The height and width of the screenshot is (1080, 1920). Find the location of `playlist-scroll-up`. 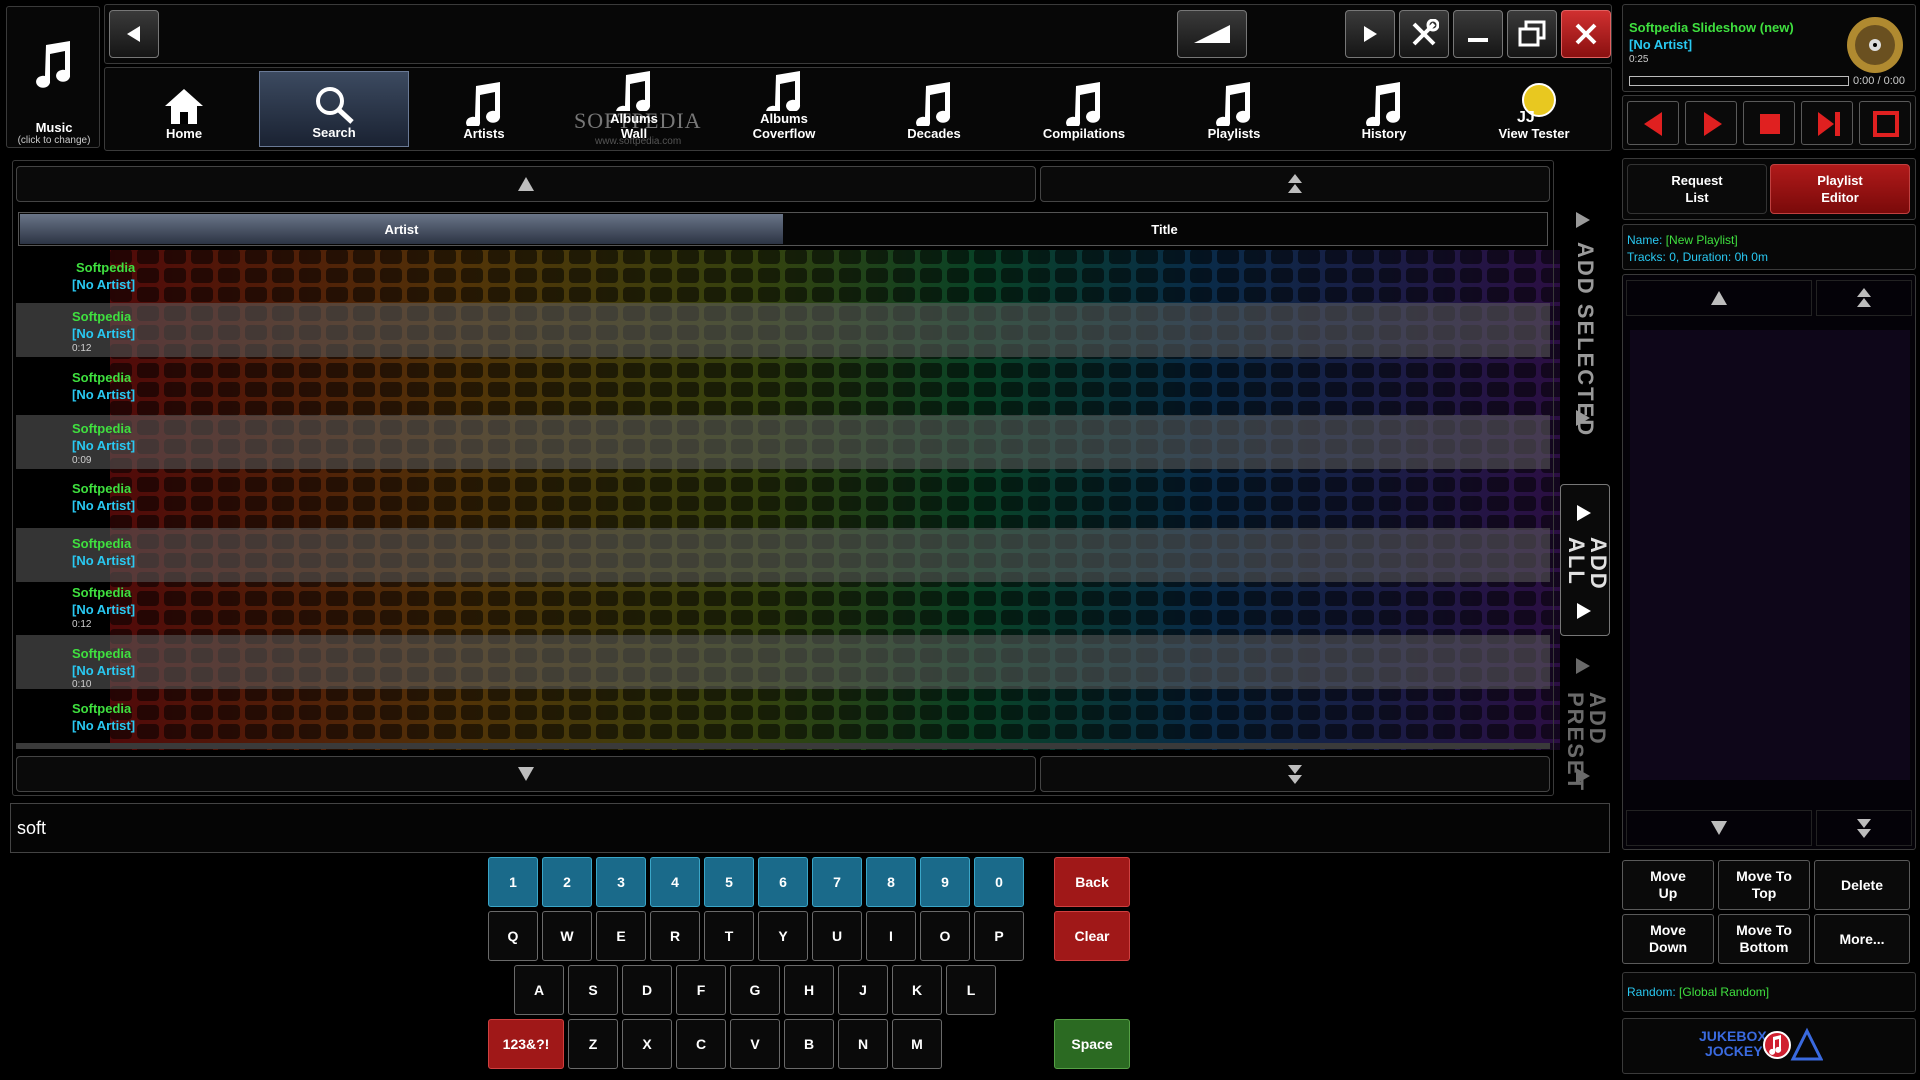

playlist-scroll-up is located at coordinates (1719, 298).